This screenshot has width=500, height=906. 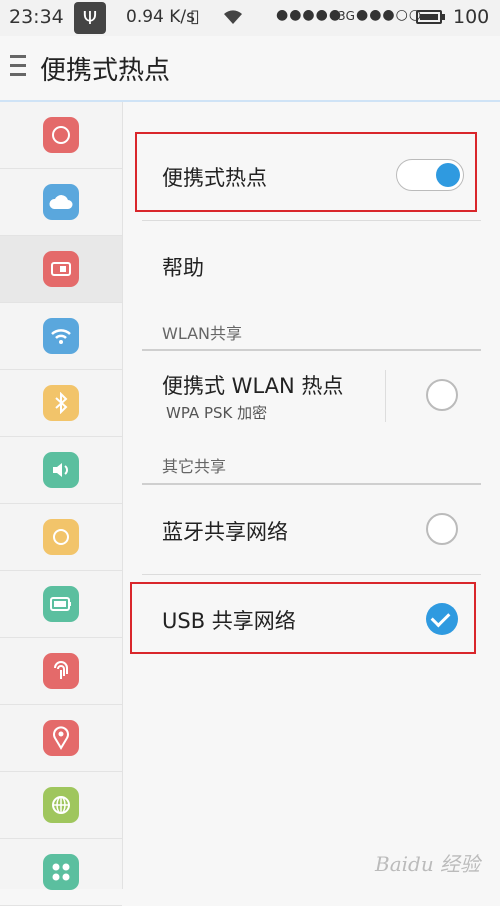 I want to click on status-time: 23:34, so click(x=36, y=17).